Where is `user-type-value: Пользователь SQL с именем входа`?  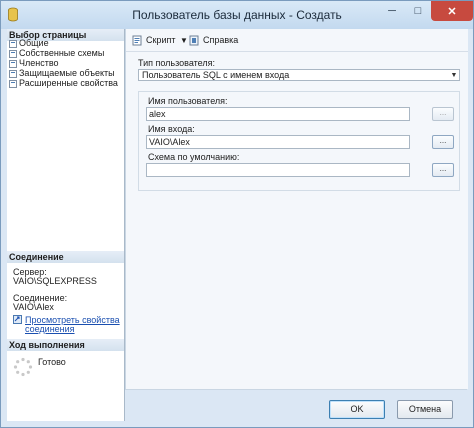 user-type-value: Пользователь SQL с именем входа is located at coordinates (216, 75).